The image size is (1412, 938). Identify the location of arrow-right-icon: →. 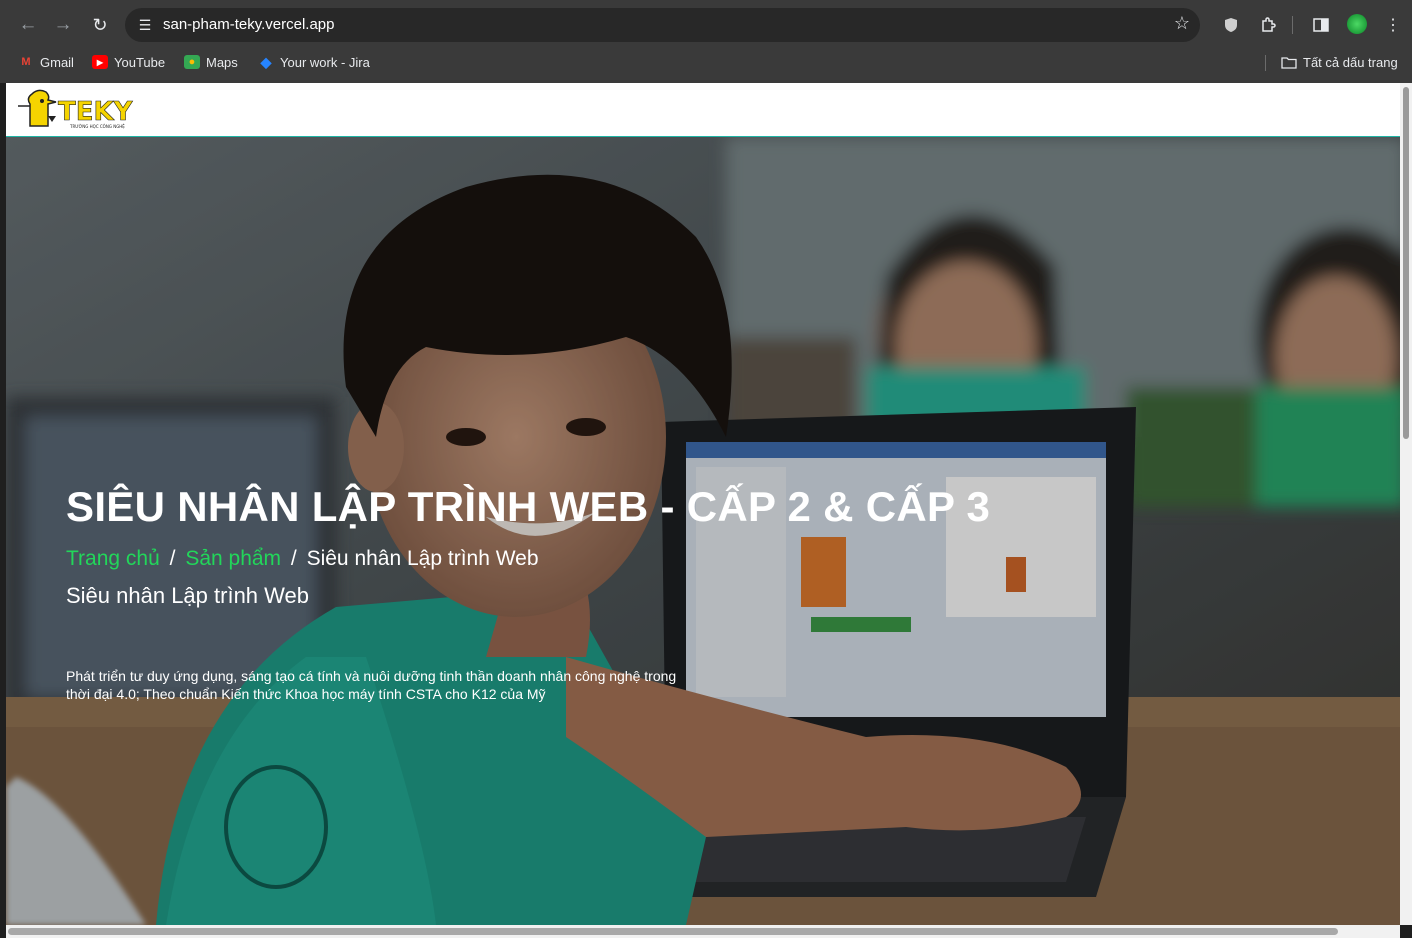
(63, 24).